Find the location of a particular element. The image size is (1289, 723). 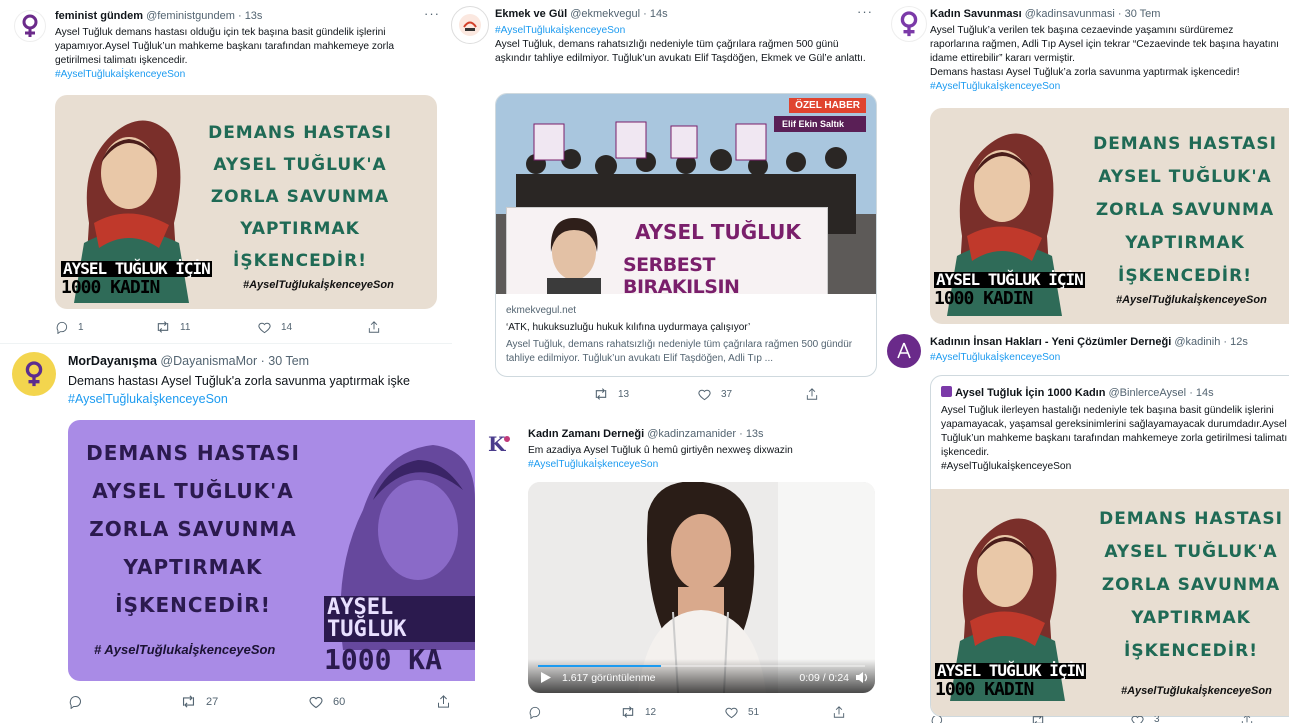

quoted-hashtag: #AyselTuğlukaİşkenceyeSon is located at coordinates (1115, 467).